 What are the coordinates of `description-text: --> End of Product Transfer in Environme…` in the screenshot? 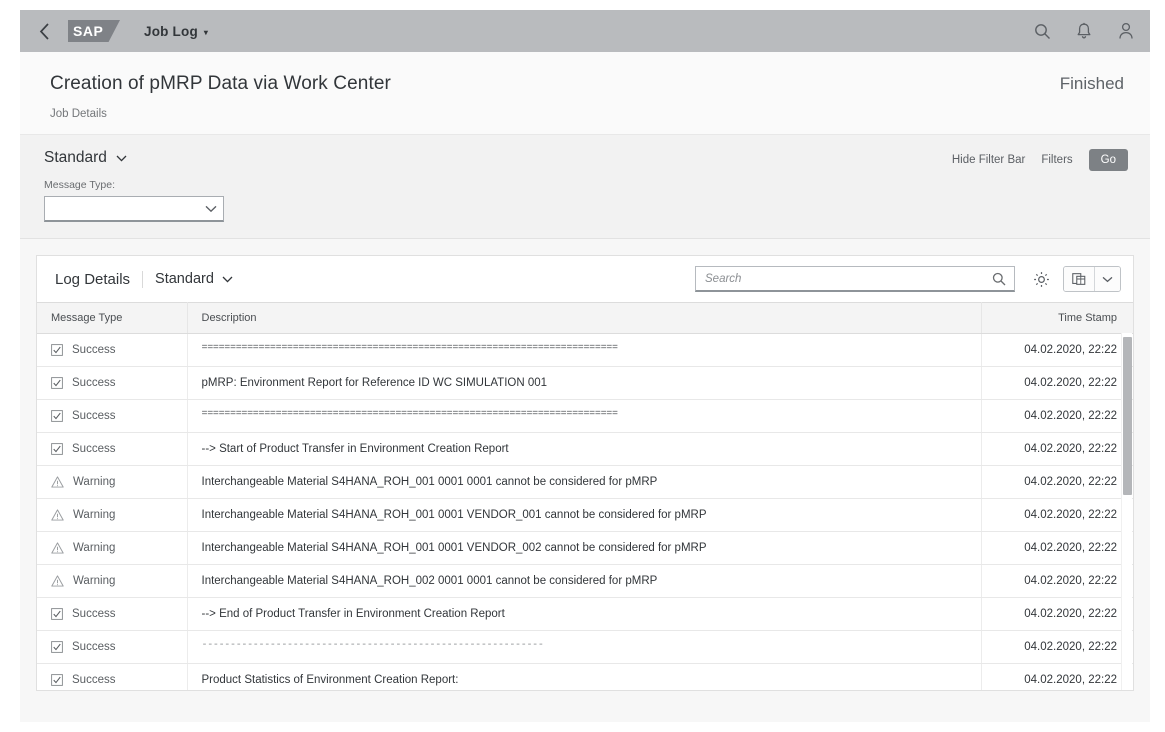 It's located at (353, 614).